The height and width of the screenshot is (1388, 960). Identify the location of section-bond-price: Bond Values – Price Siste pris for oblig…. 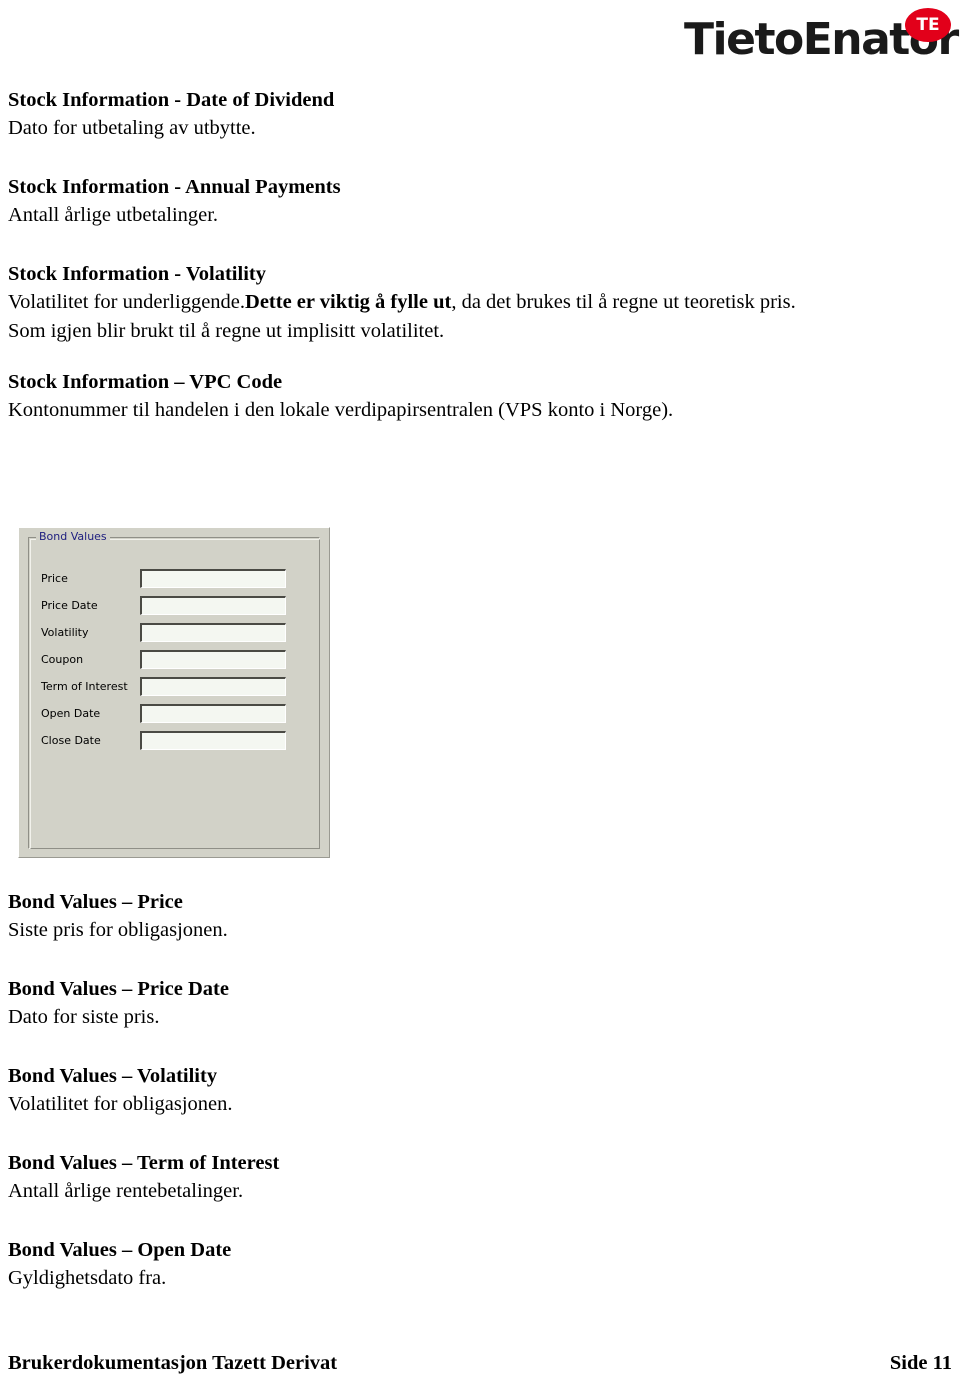
(473, 916).